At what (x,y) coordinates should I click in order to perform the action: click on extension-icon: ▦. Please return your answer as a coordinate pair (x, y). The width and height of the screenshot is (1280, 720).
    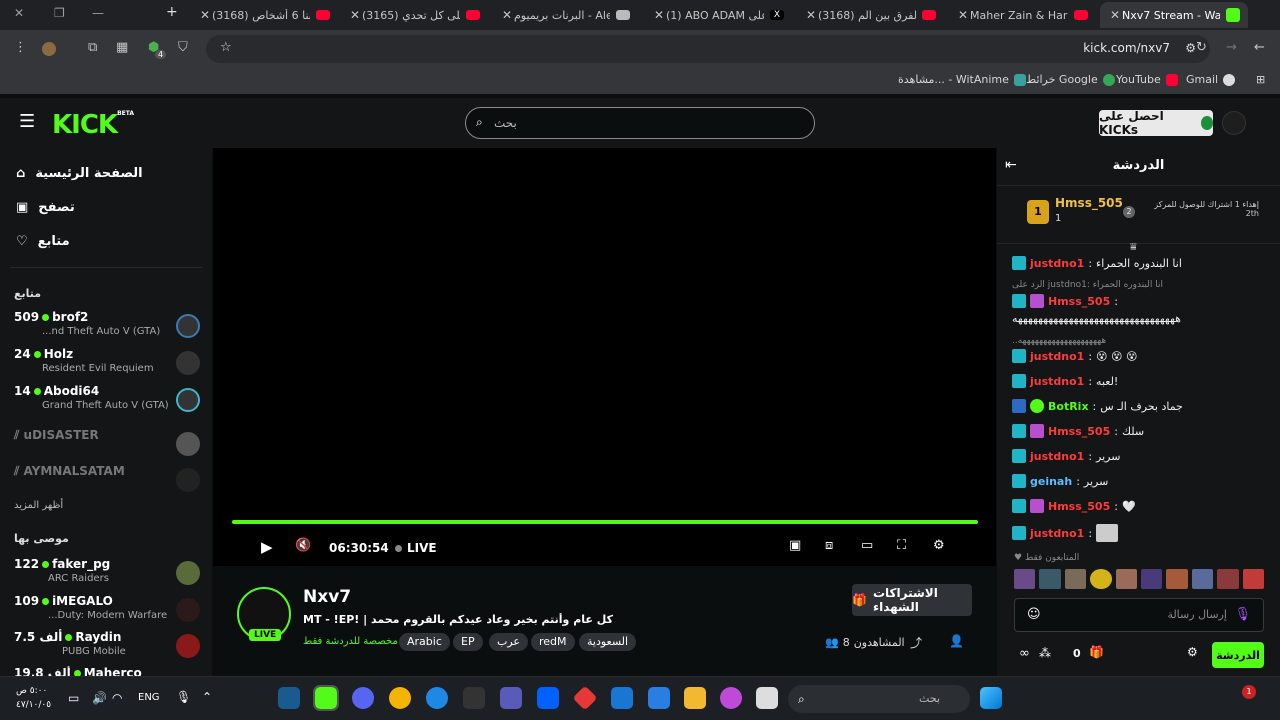
    Looking at the image, I should click on (122, 47).